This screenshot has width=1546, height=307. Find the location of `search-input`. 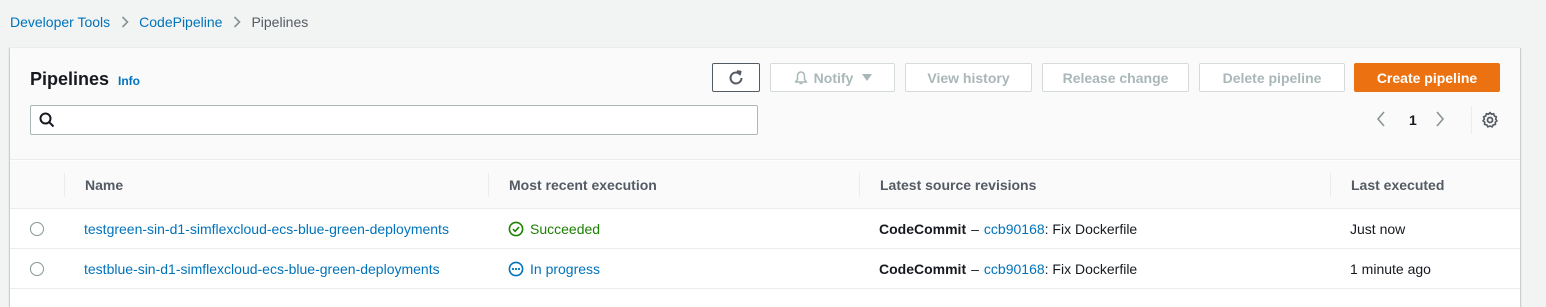

search-input is located at coordinates (403, 120).